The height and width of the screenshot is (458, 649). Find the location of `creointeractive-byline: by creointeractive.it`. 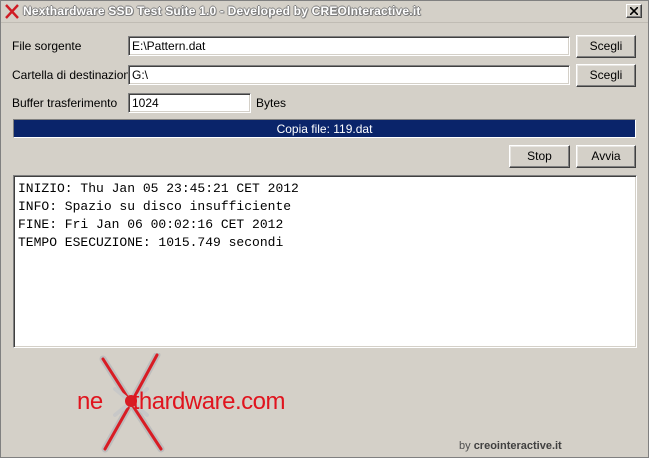

creointeractive-byline: by creointeractive.it is located at coordinates (510, 446).